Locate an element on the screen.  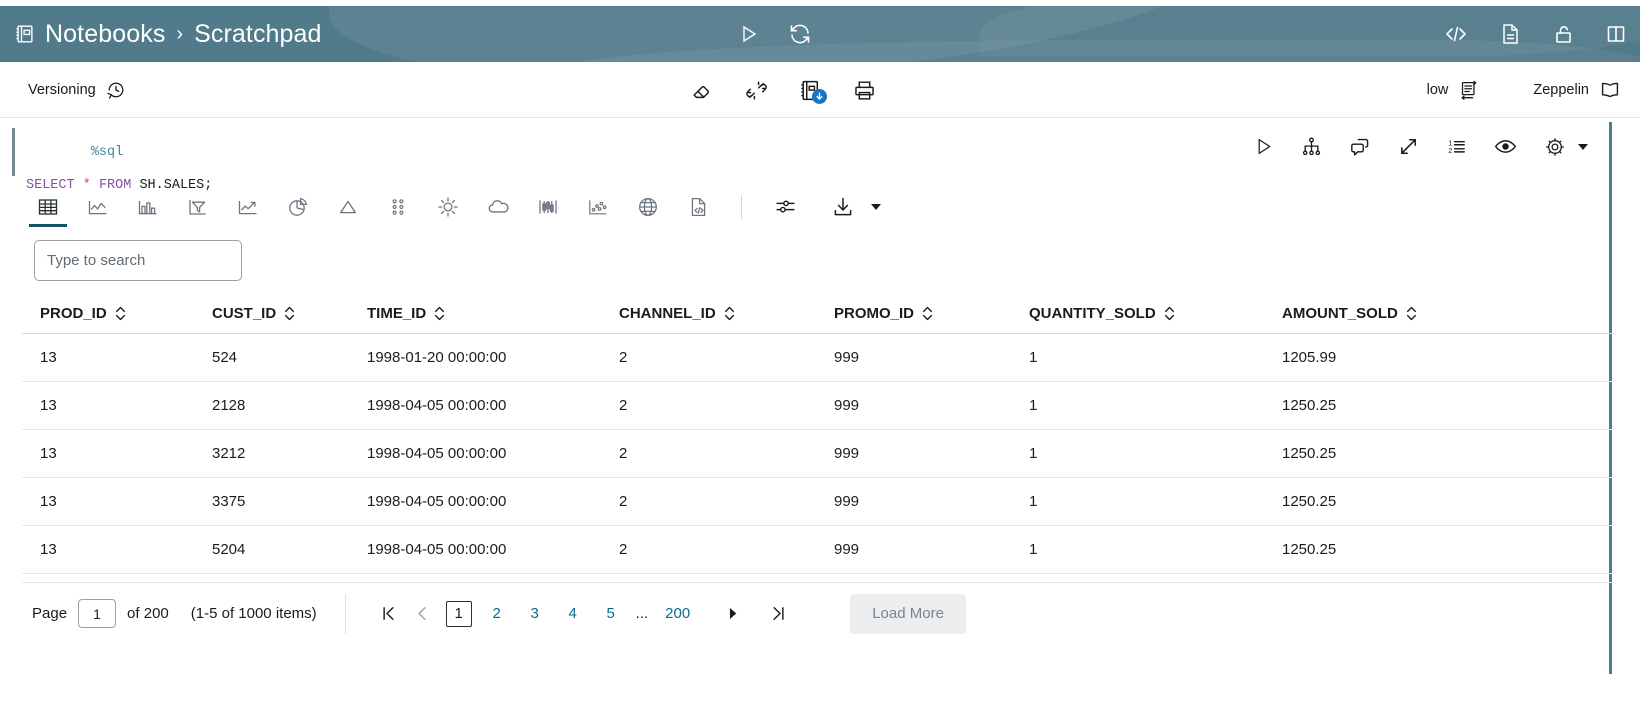
raw-code-icon is located at coordinates (698, 207).